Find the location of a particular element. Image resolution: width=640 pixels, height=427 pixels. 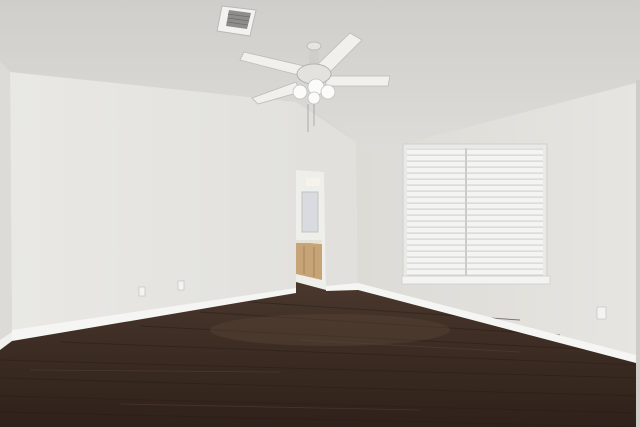

window-blinds is located at coordinates (475, 212).